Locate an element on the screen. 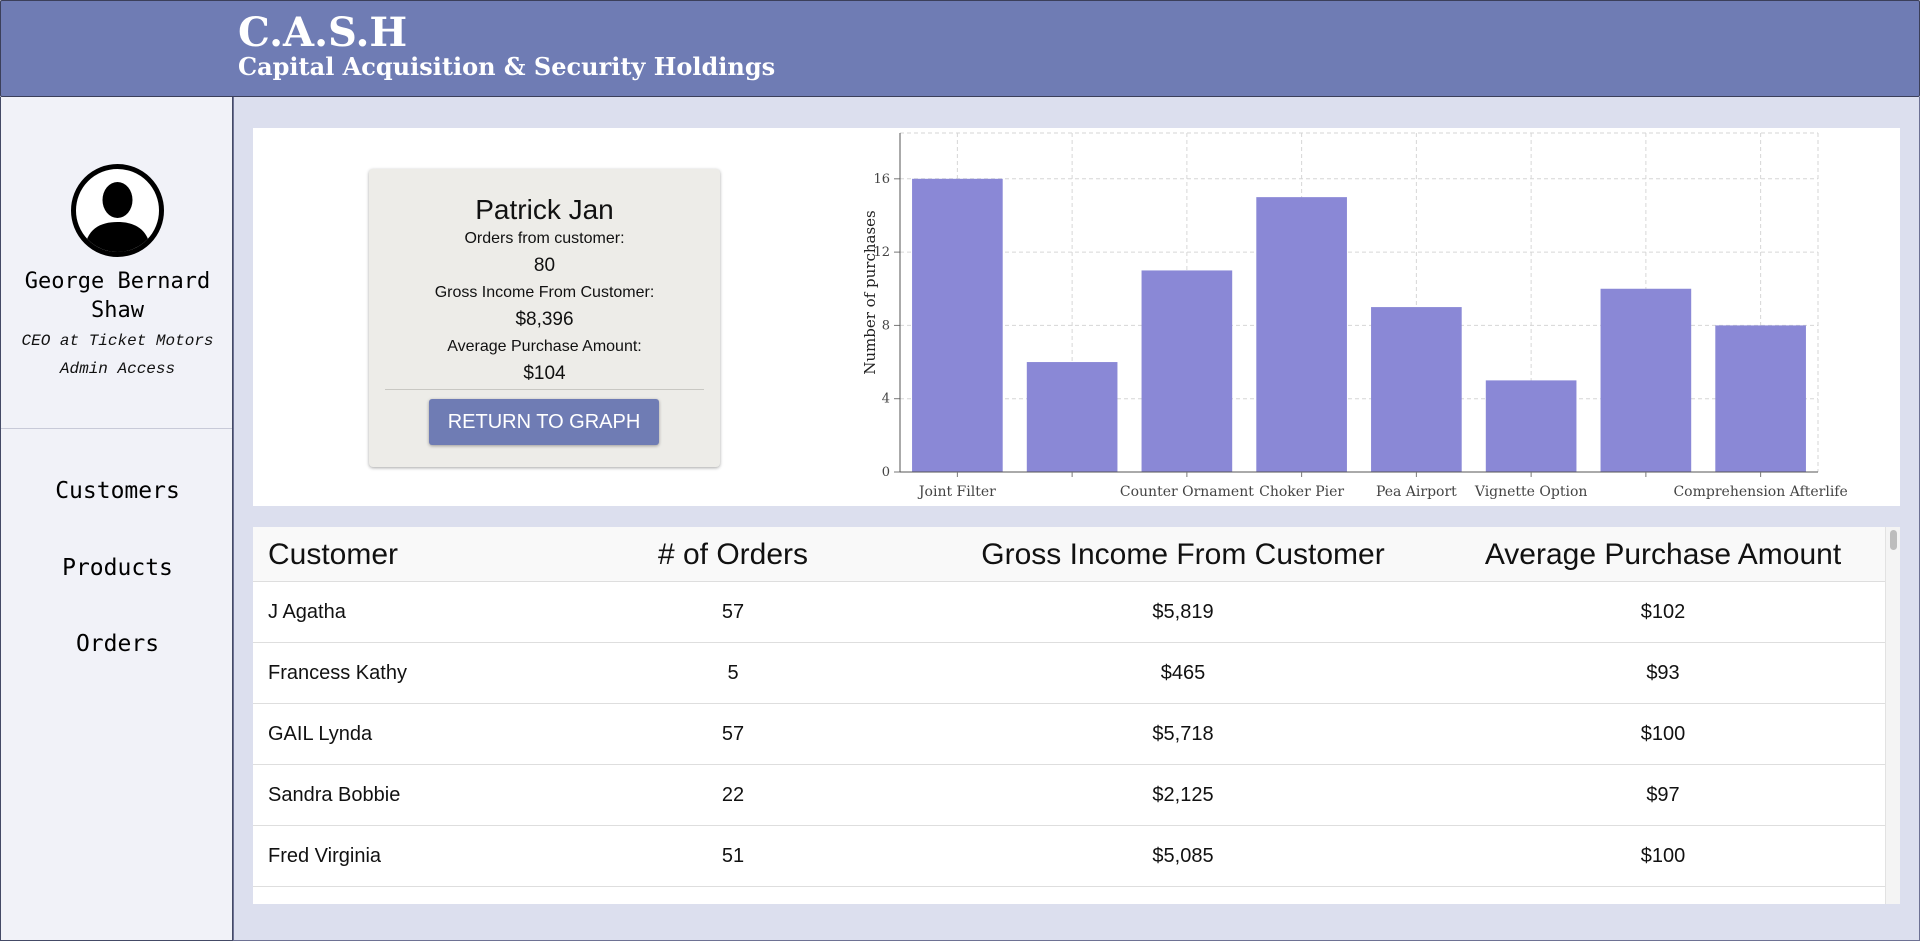 Image resolution: width=1920 pixels, height=941 pixels. cell-avg-purchase: $97 is located at coordinates (1663, 795).